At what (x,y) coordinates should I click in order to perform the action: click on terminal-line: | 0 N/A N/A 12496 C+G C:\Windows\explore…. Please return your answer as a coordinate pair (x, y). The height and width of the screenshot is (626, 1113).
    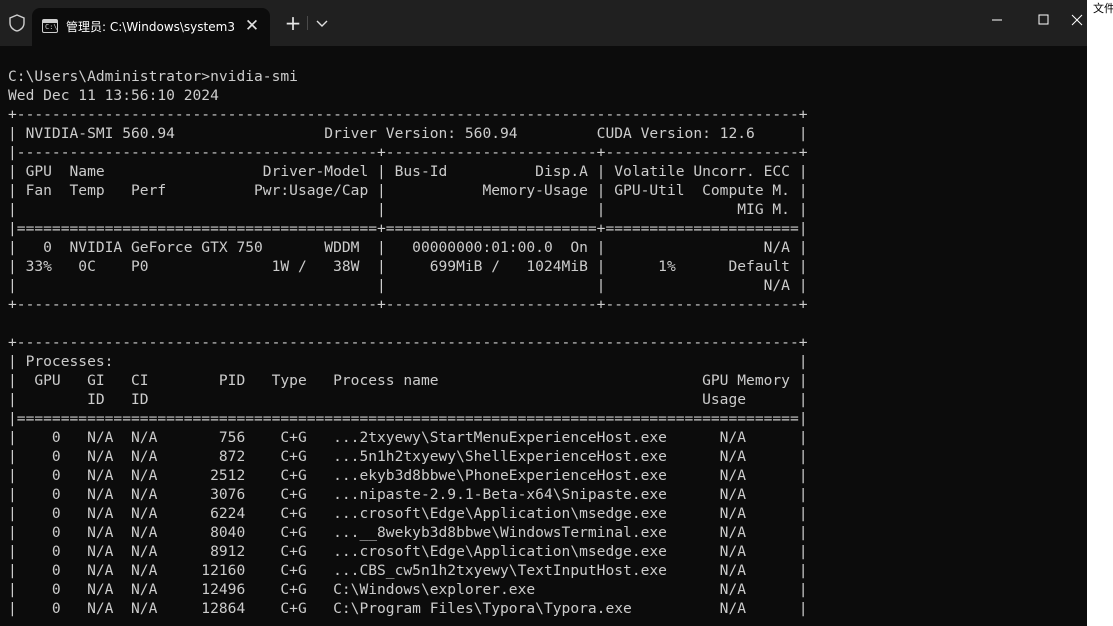
    Looking at the image, I should click on (408, 589).